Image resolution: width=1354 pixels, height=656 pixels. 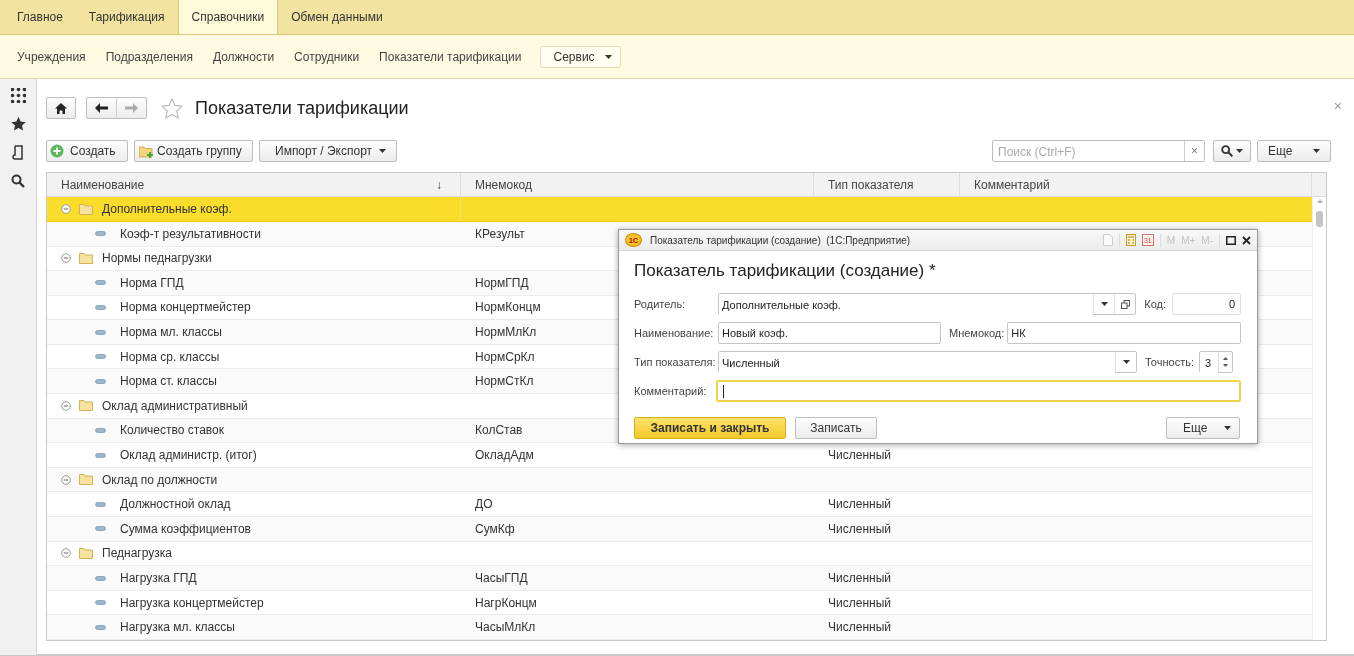 I want to click on name-text: Коэф-т результативности, so click(x=190, y=233).